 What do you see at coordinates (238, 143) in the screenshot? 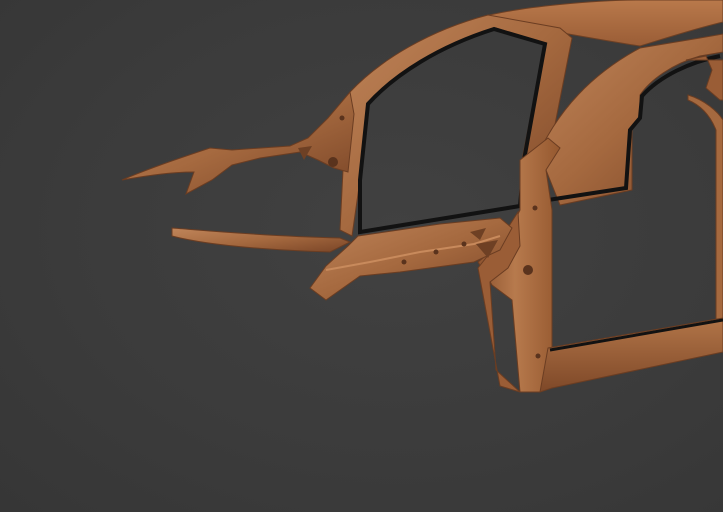
I see `front-upper-rail` at bounding box center [238, 143].